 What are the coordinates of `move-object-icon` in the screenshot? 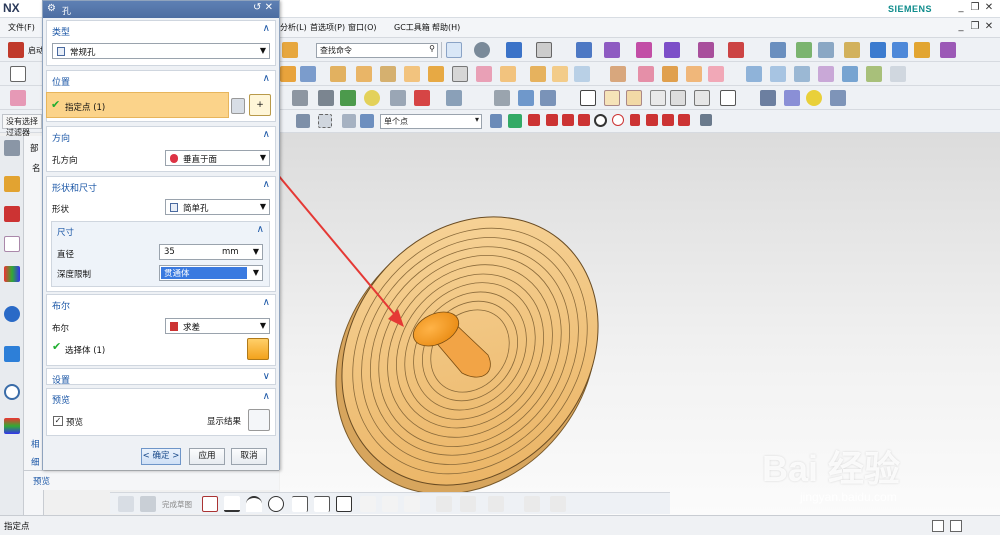 It's located at (644, 50).